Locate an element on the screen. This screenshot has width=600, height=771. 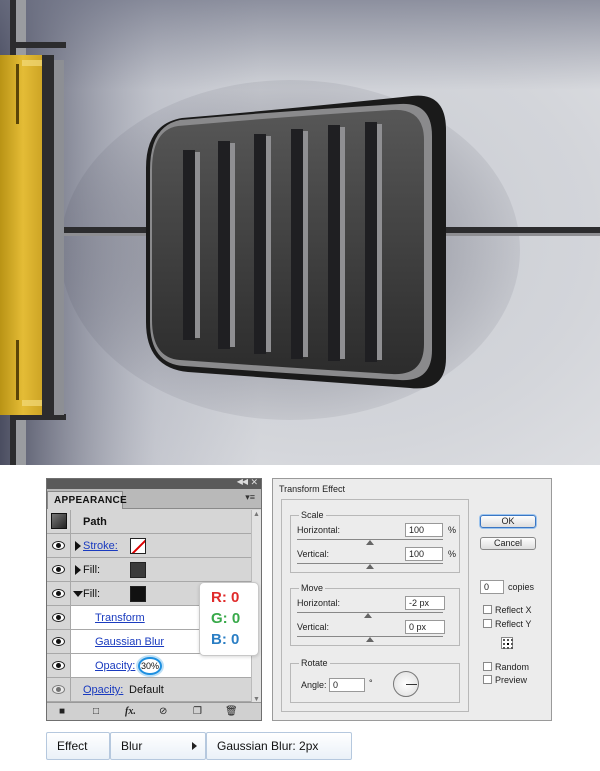
copies-input: 0 is located at coordinates (492, 587).